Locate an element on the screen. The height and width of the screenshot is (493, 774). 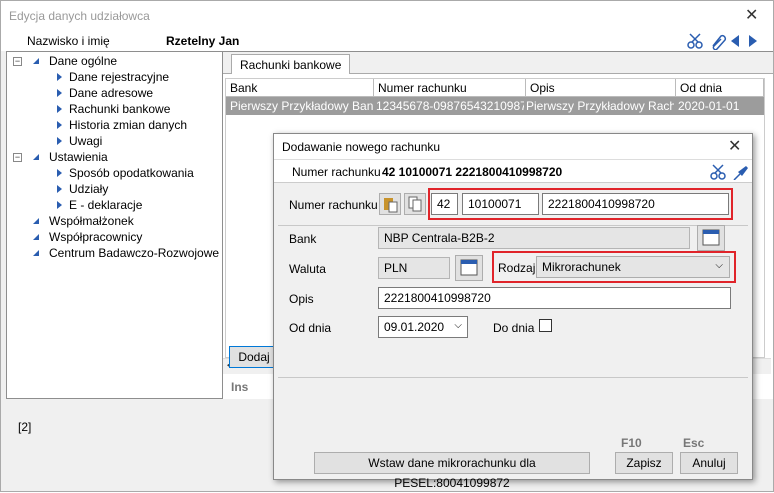
to-date-checkbox is located at coordinates (545, 325).